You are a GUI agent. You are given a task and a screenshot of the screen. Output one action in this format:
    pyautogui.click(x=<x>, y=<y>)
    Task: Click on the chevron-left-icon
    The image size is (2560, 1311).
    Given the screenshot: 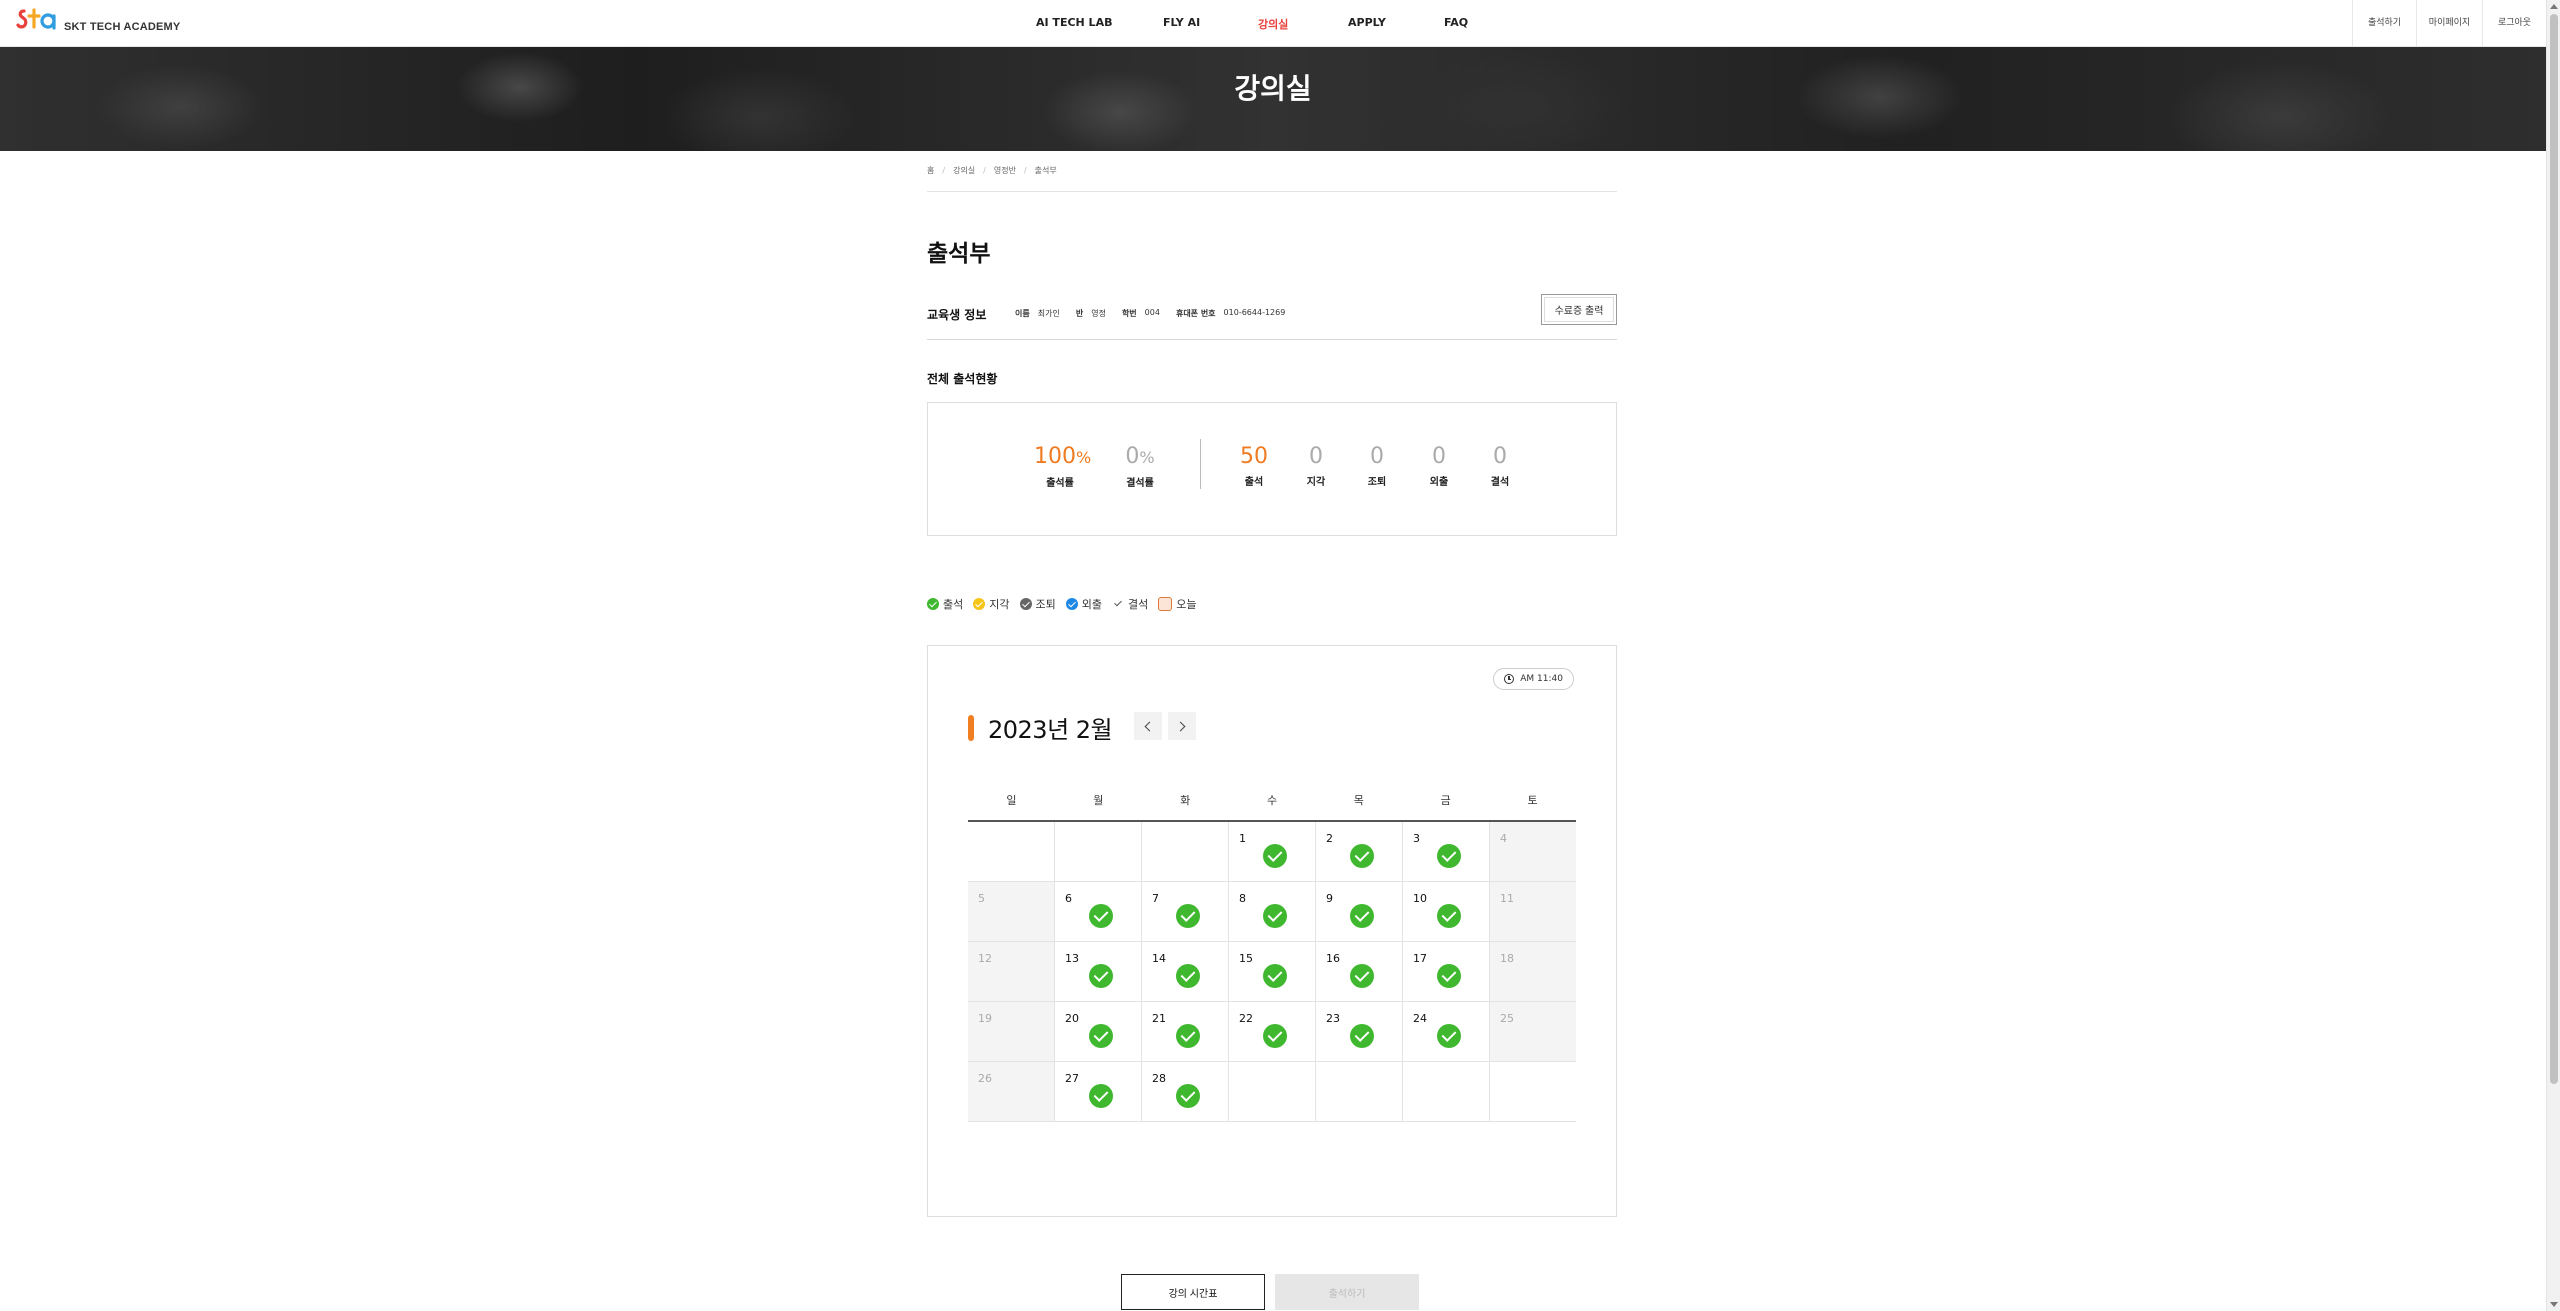 What is the action you would take?
    pyautogui.click(x=1149, y=726)
    